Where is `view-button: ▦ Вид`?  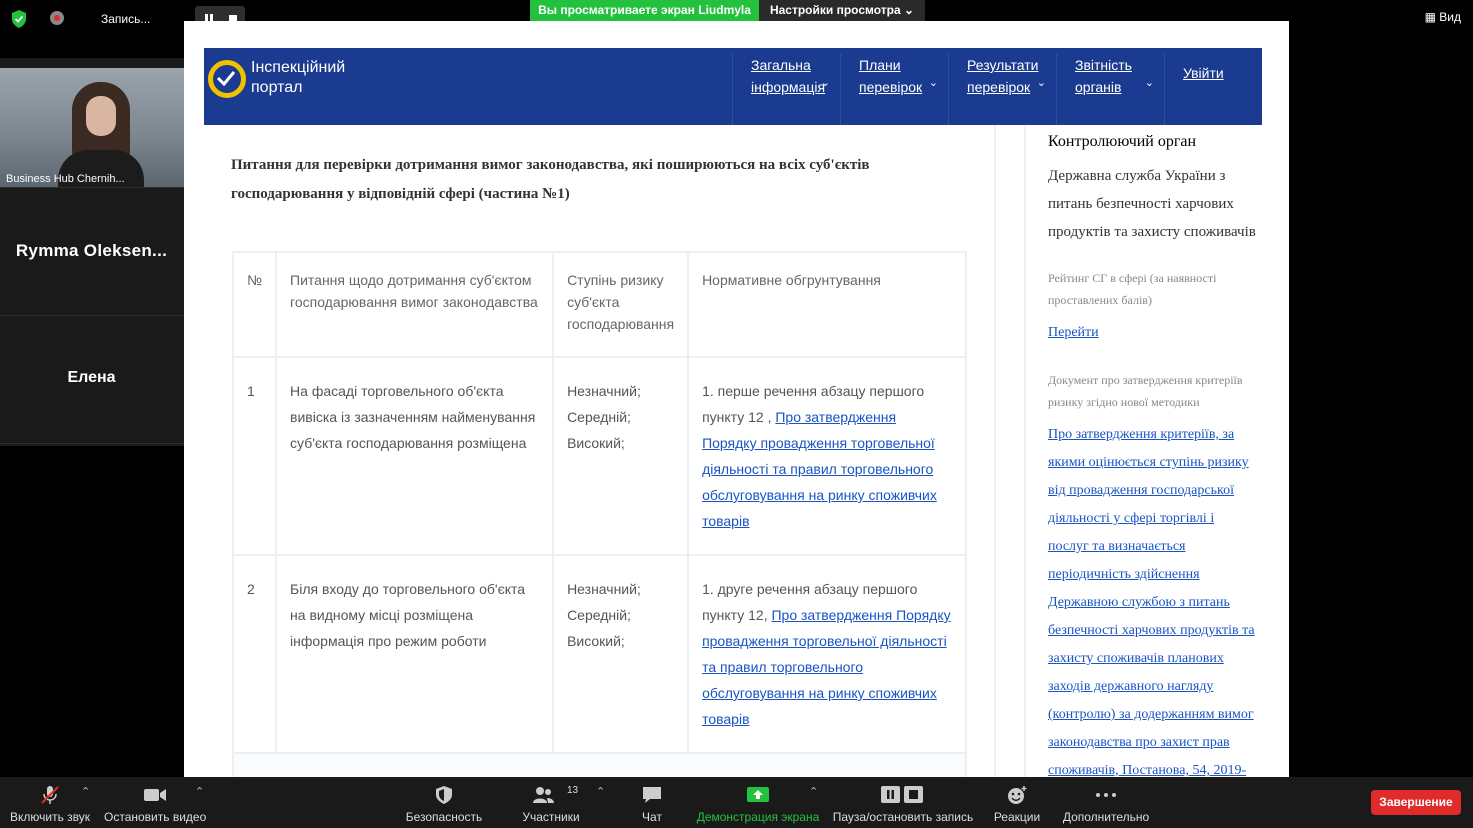
view-button: ▦ Вид is located at coordinates (1443, 17).